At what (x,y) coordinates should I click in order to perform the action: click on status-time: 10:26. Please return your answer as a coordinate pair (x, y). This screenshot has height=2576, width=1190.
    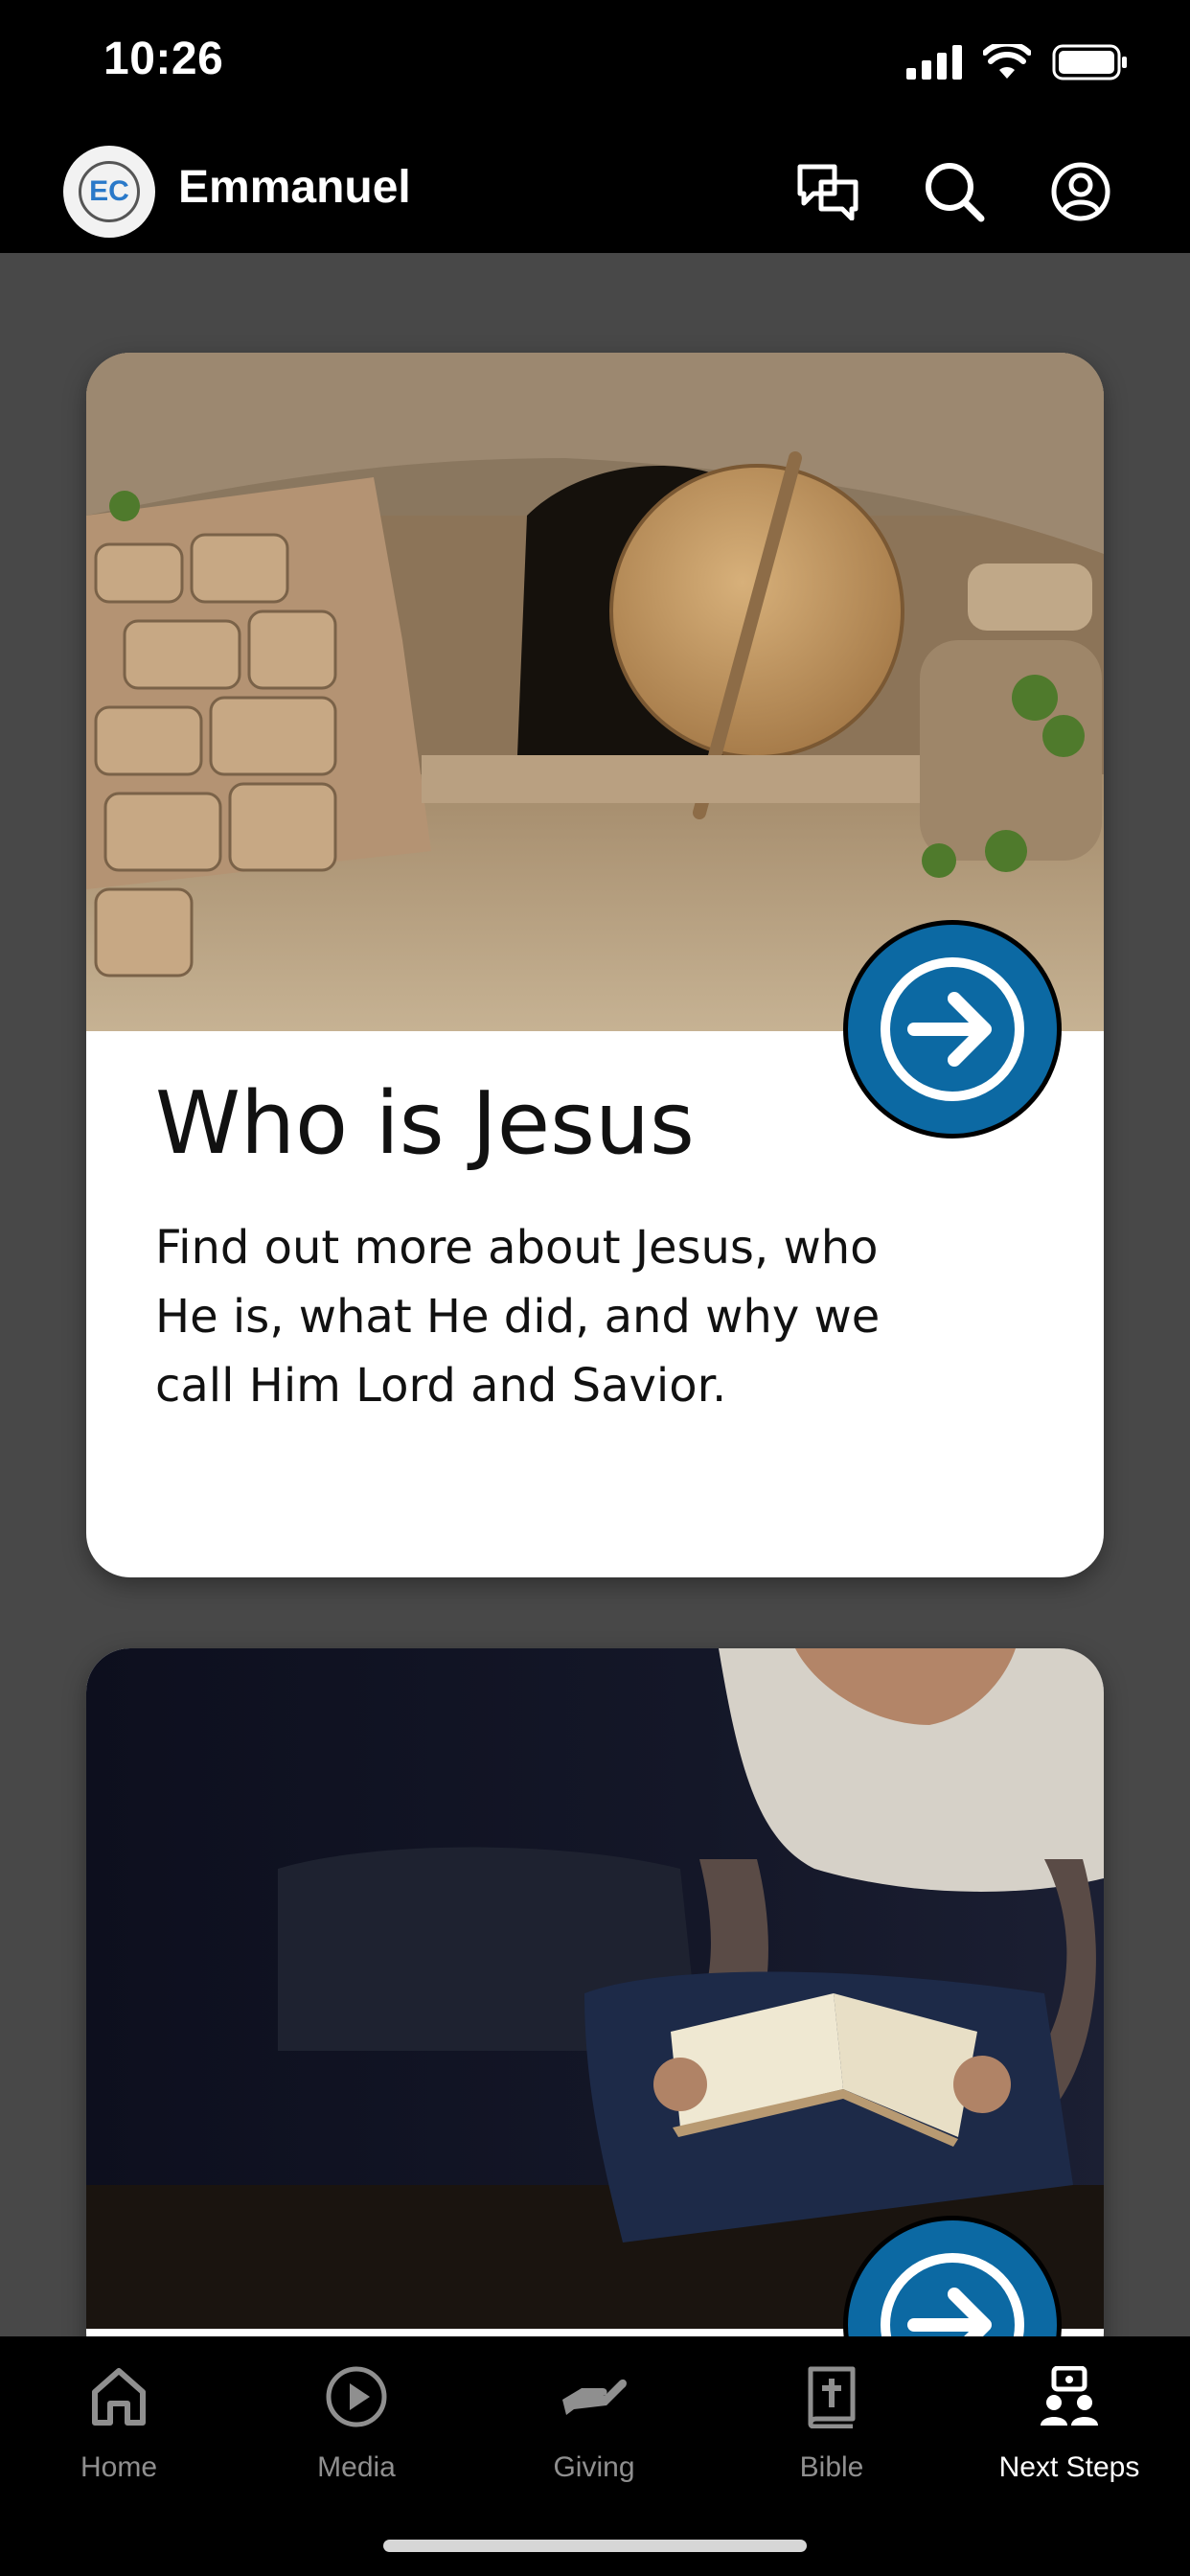
    Looking at the image, I should click on (163, 59).